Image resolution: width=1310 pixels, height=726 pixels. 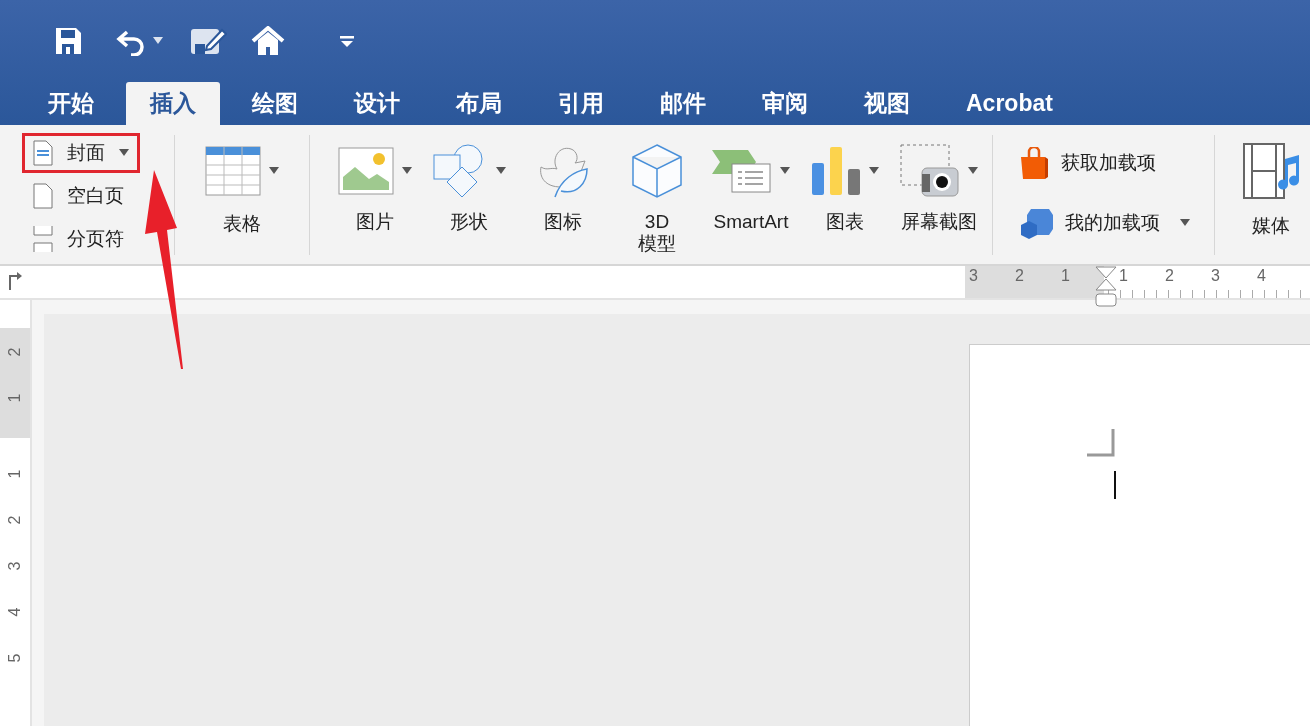 I want to click on customize-icon, so click(x=347, y=41).